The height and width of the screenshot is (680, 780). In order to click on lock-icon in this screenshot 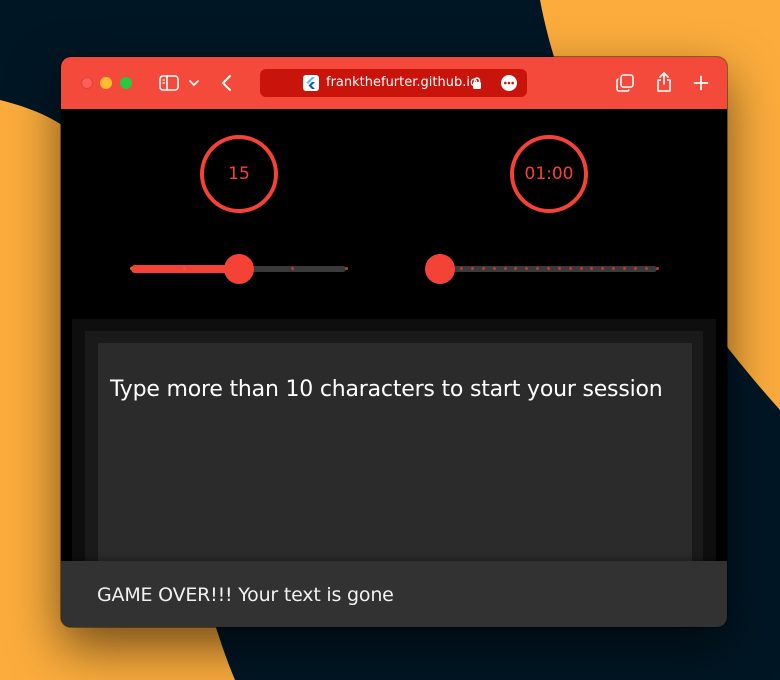, I will do `click(477, 83)`.